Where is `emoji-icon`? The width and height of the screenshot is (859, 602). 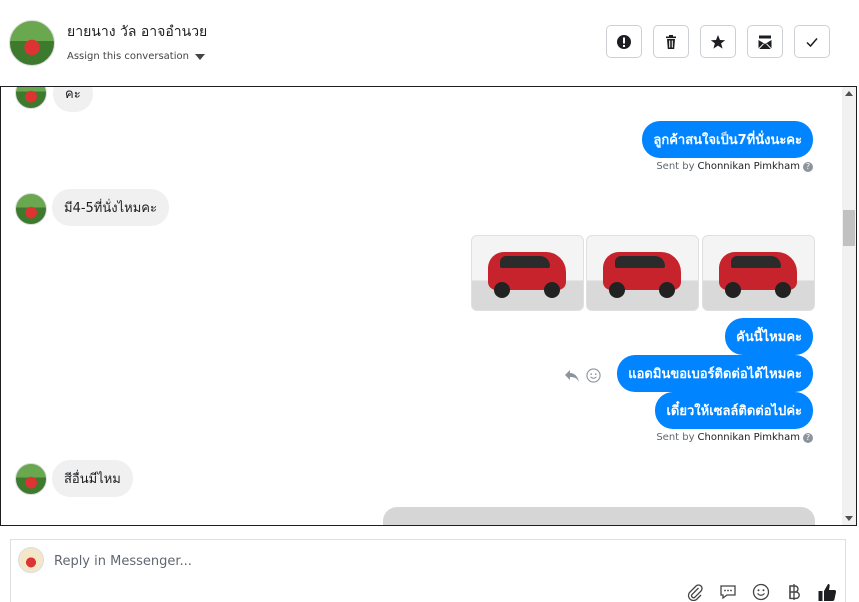
emoji-icon is located at coordinates (761, 592).